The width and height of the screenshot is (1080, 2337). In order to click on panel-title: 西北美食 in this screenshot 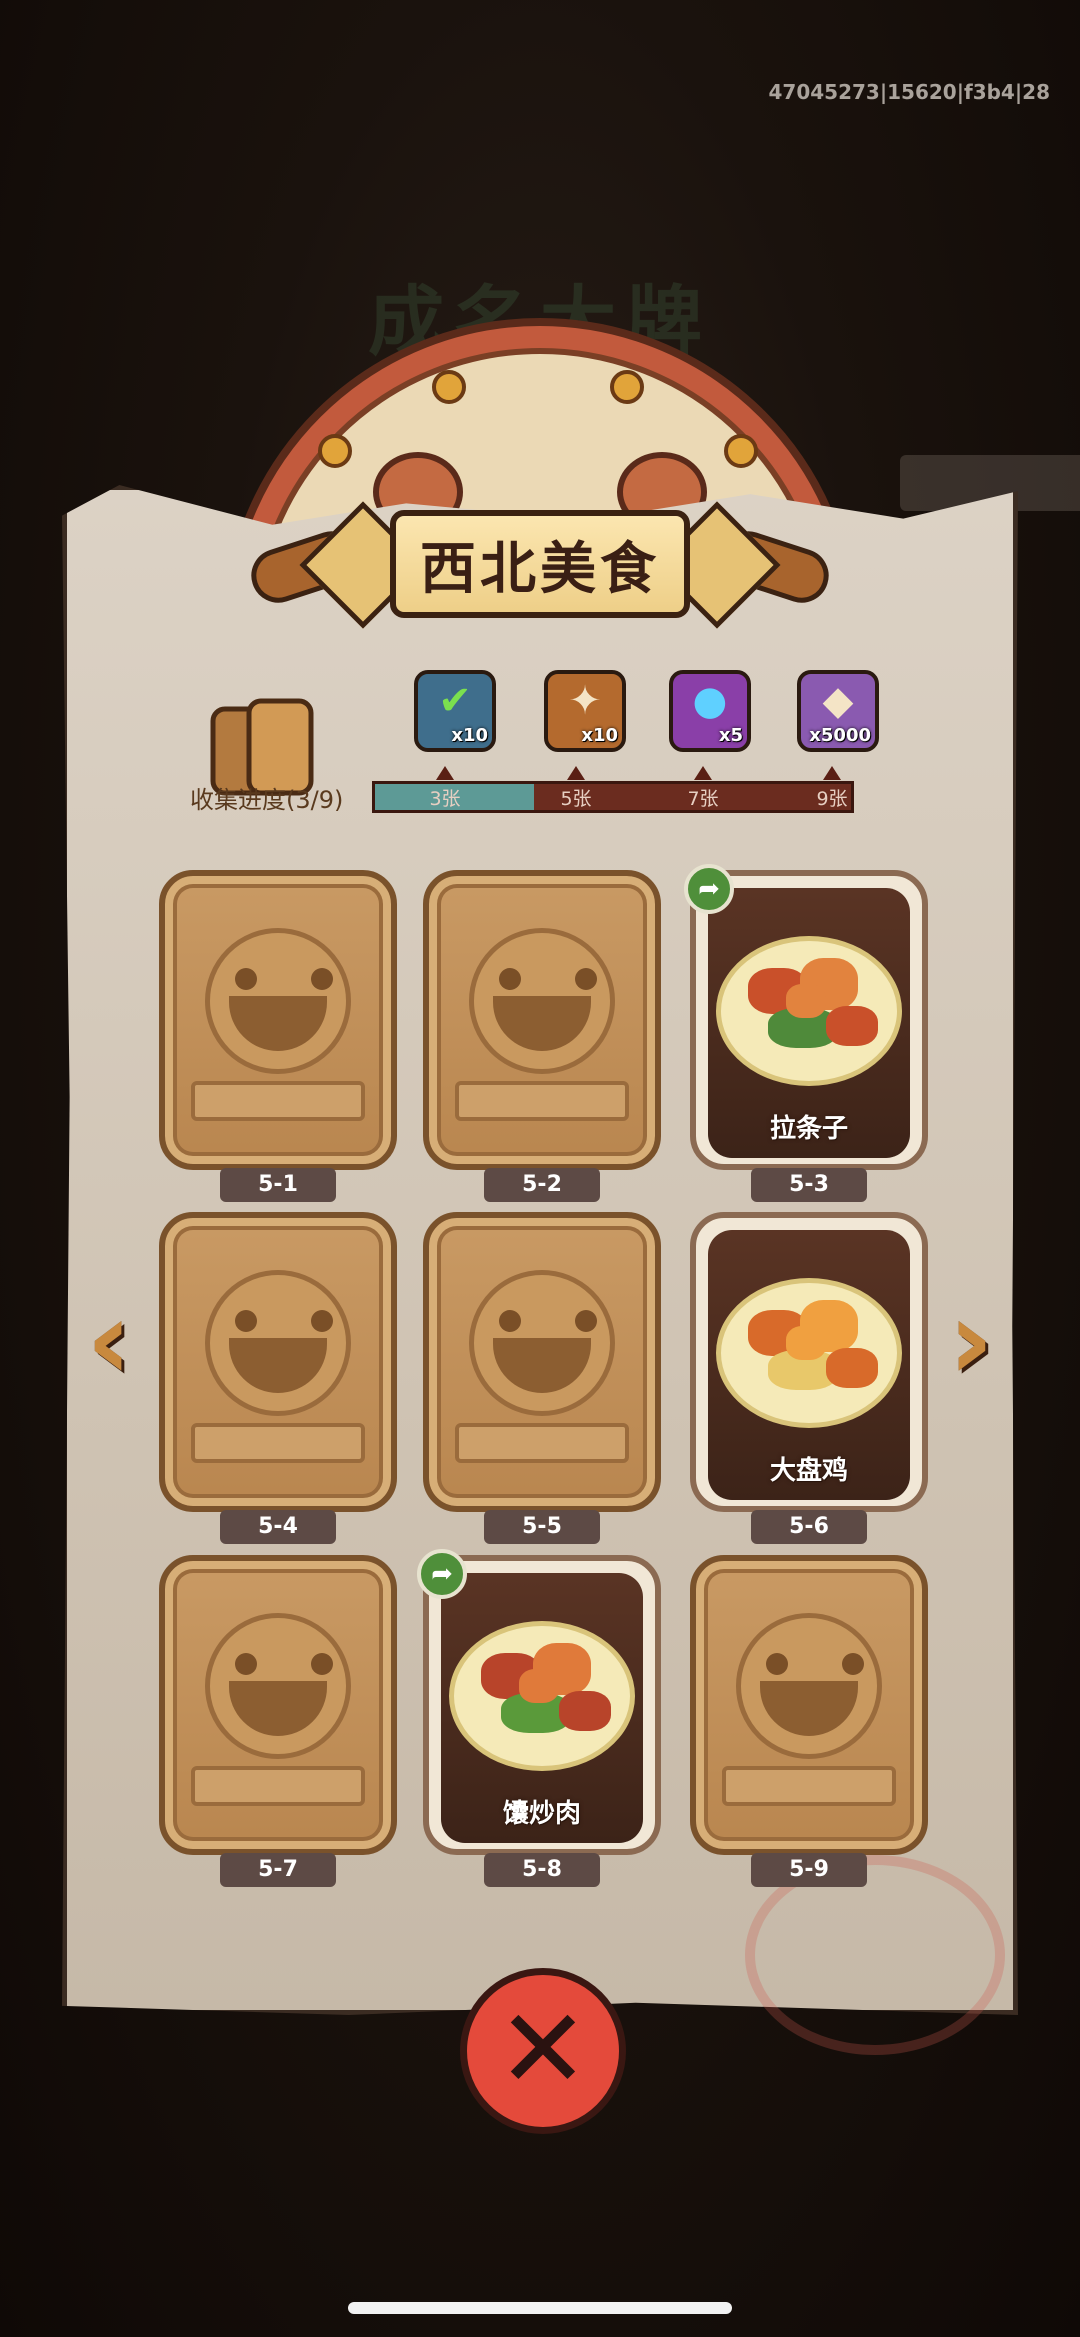, I will do `click(540, 569)`.